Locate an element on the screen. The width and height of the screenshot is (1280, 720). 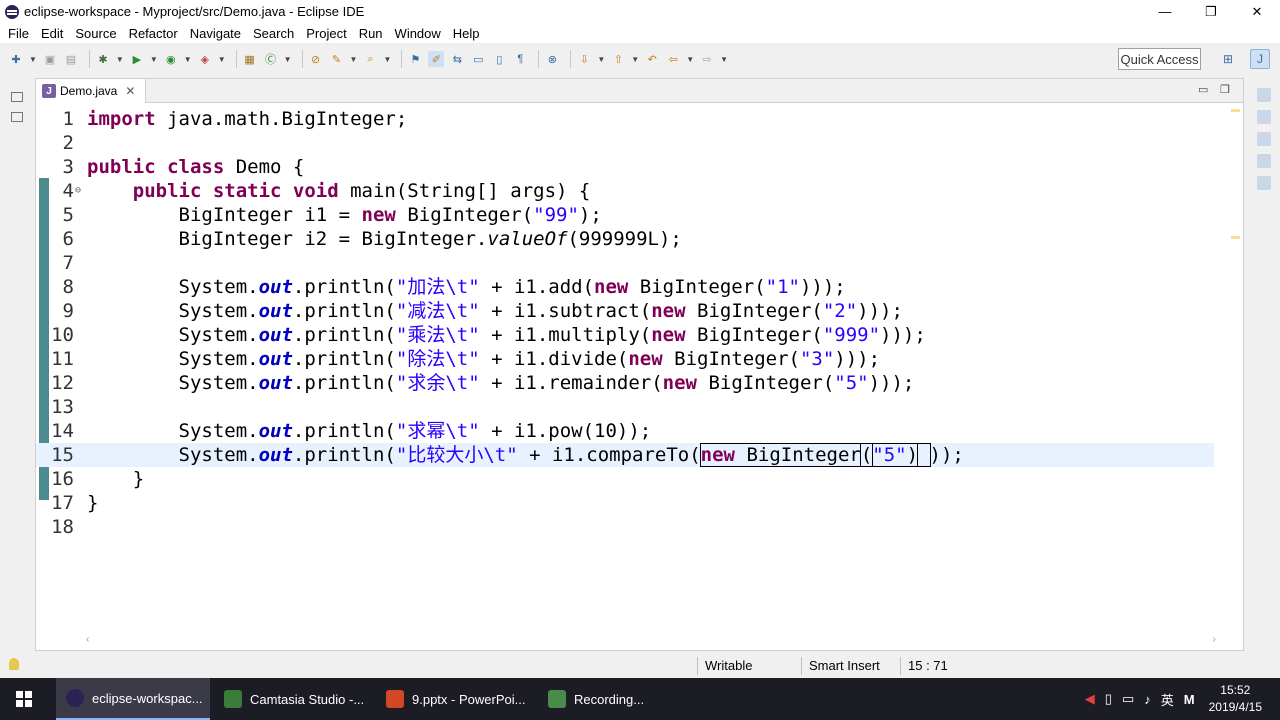
package-explorer-icon is located at coordinates (17, 117).